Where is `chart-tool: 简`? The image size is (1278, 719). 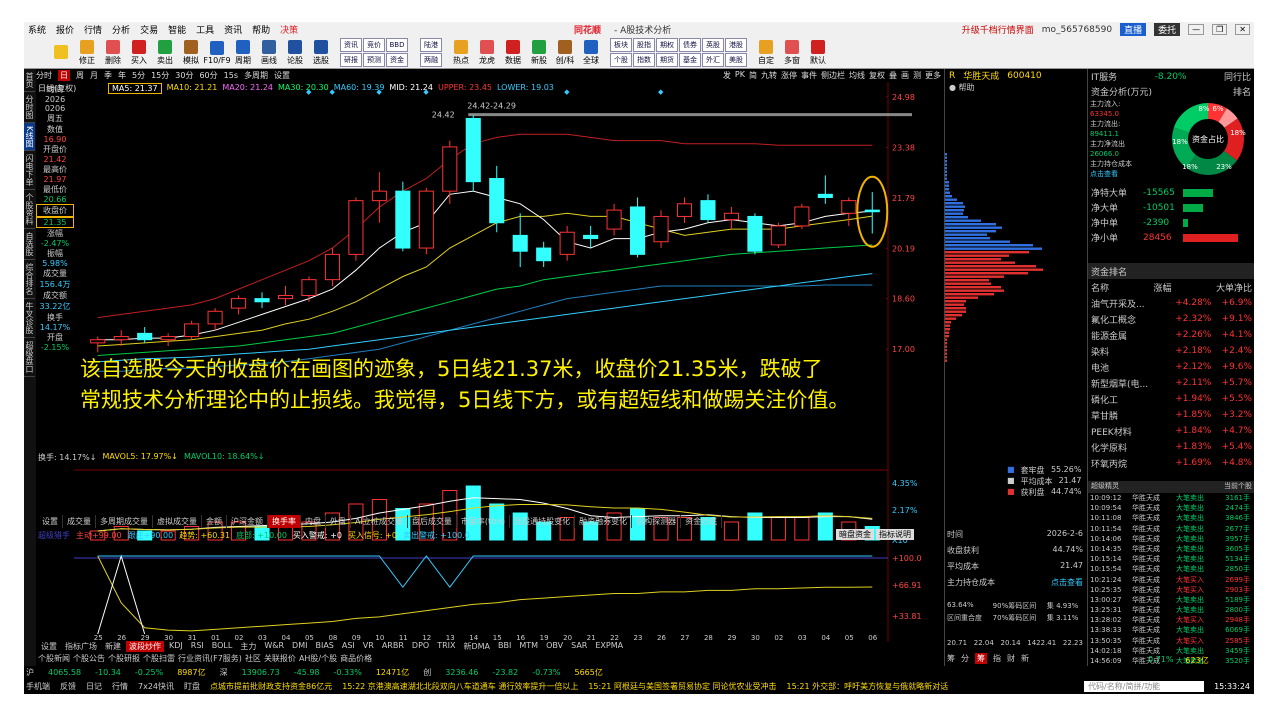 chart-tool: 简 is located at coordinates (753, 75).